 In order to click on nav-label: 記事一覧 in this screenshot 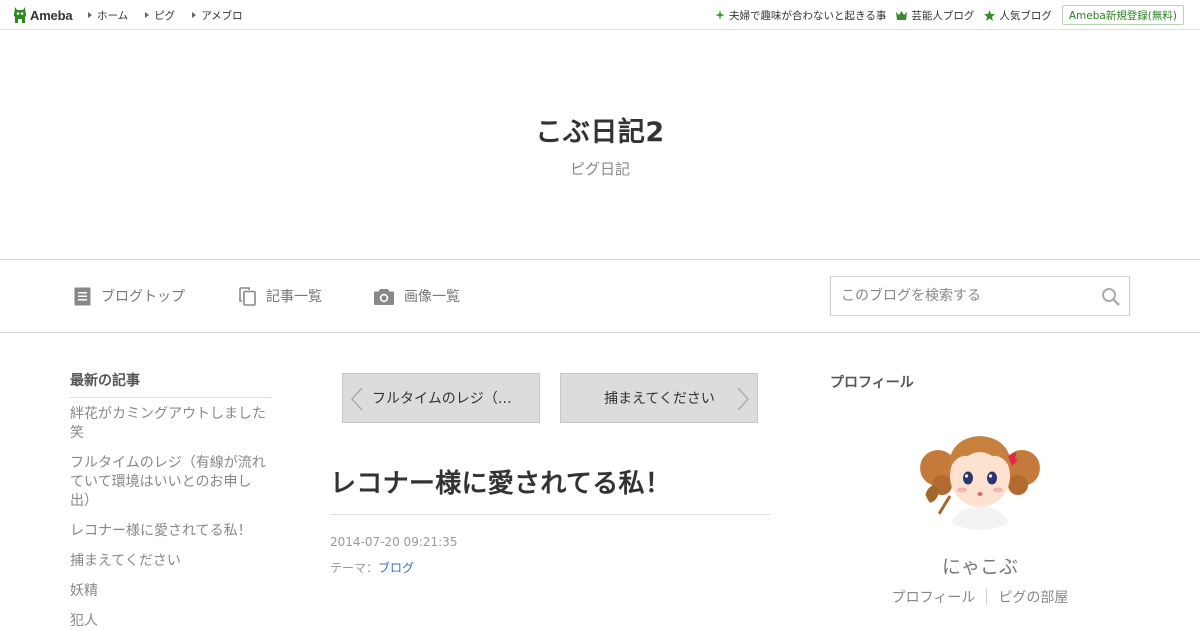, I will do `click(294, 297)`.